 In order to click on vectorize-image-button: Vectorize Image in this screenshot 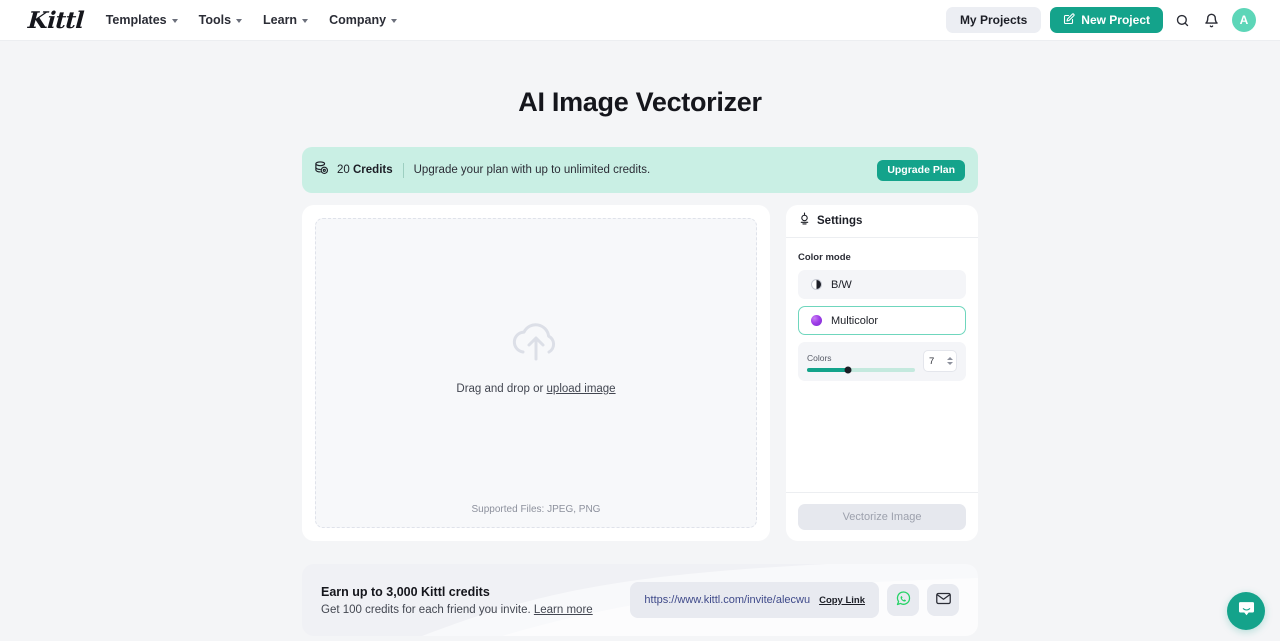, I will do `click(882, 517)`.